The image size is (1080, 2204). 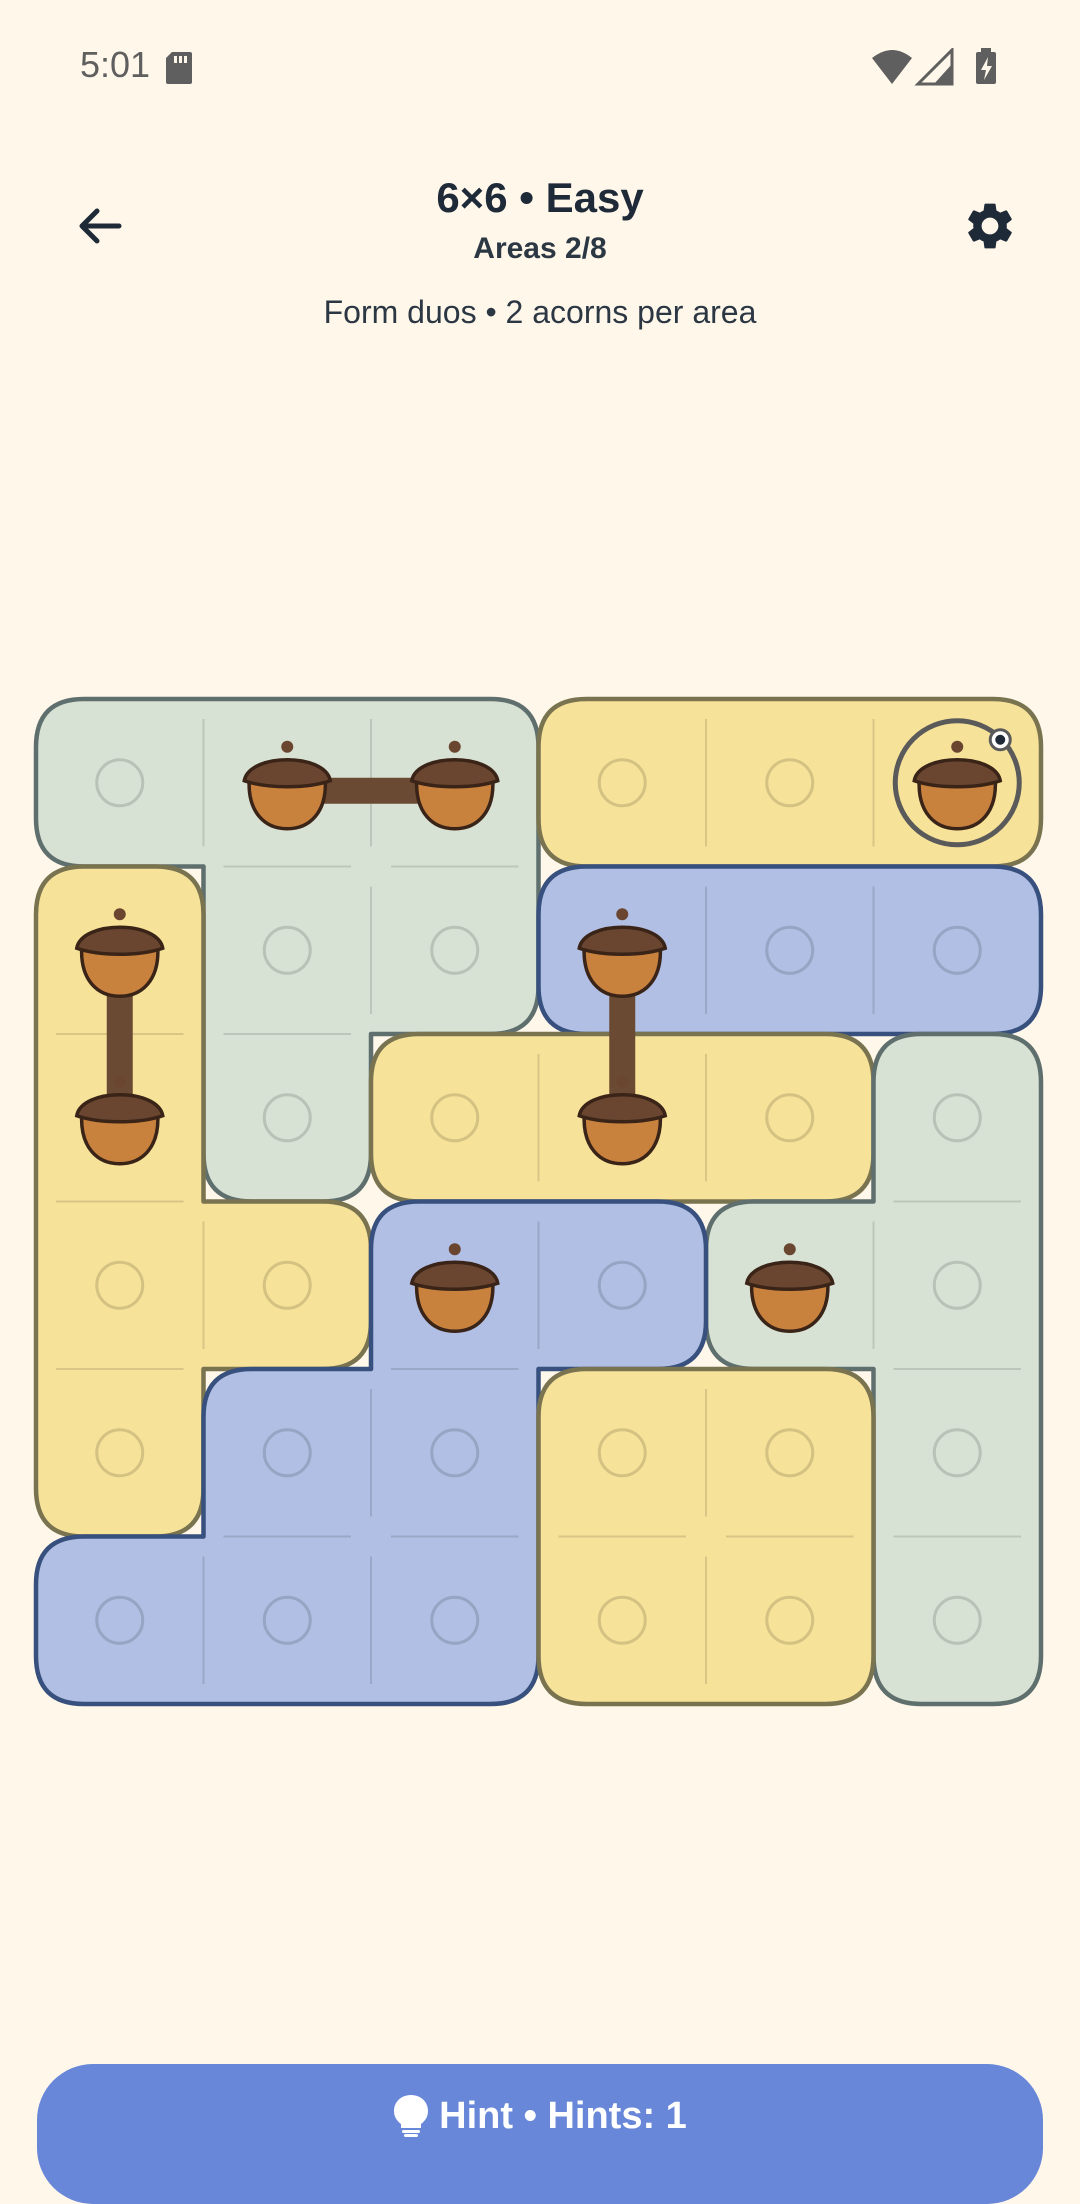 I want to click on hint-button-label: Hint • Hints: 1, so click(x=563, y=2115).